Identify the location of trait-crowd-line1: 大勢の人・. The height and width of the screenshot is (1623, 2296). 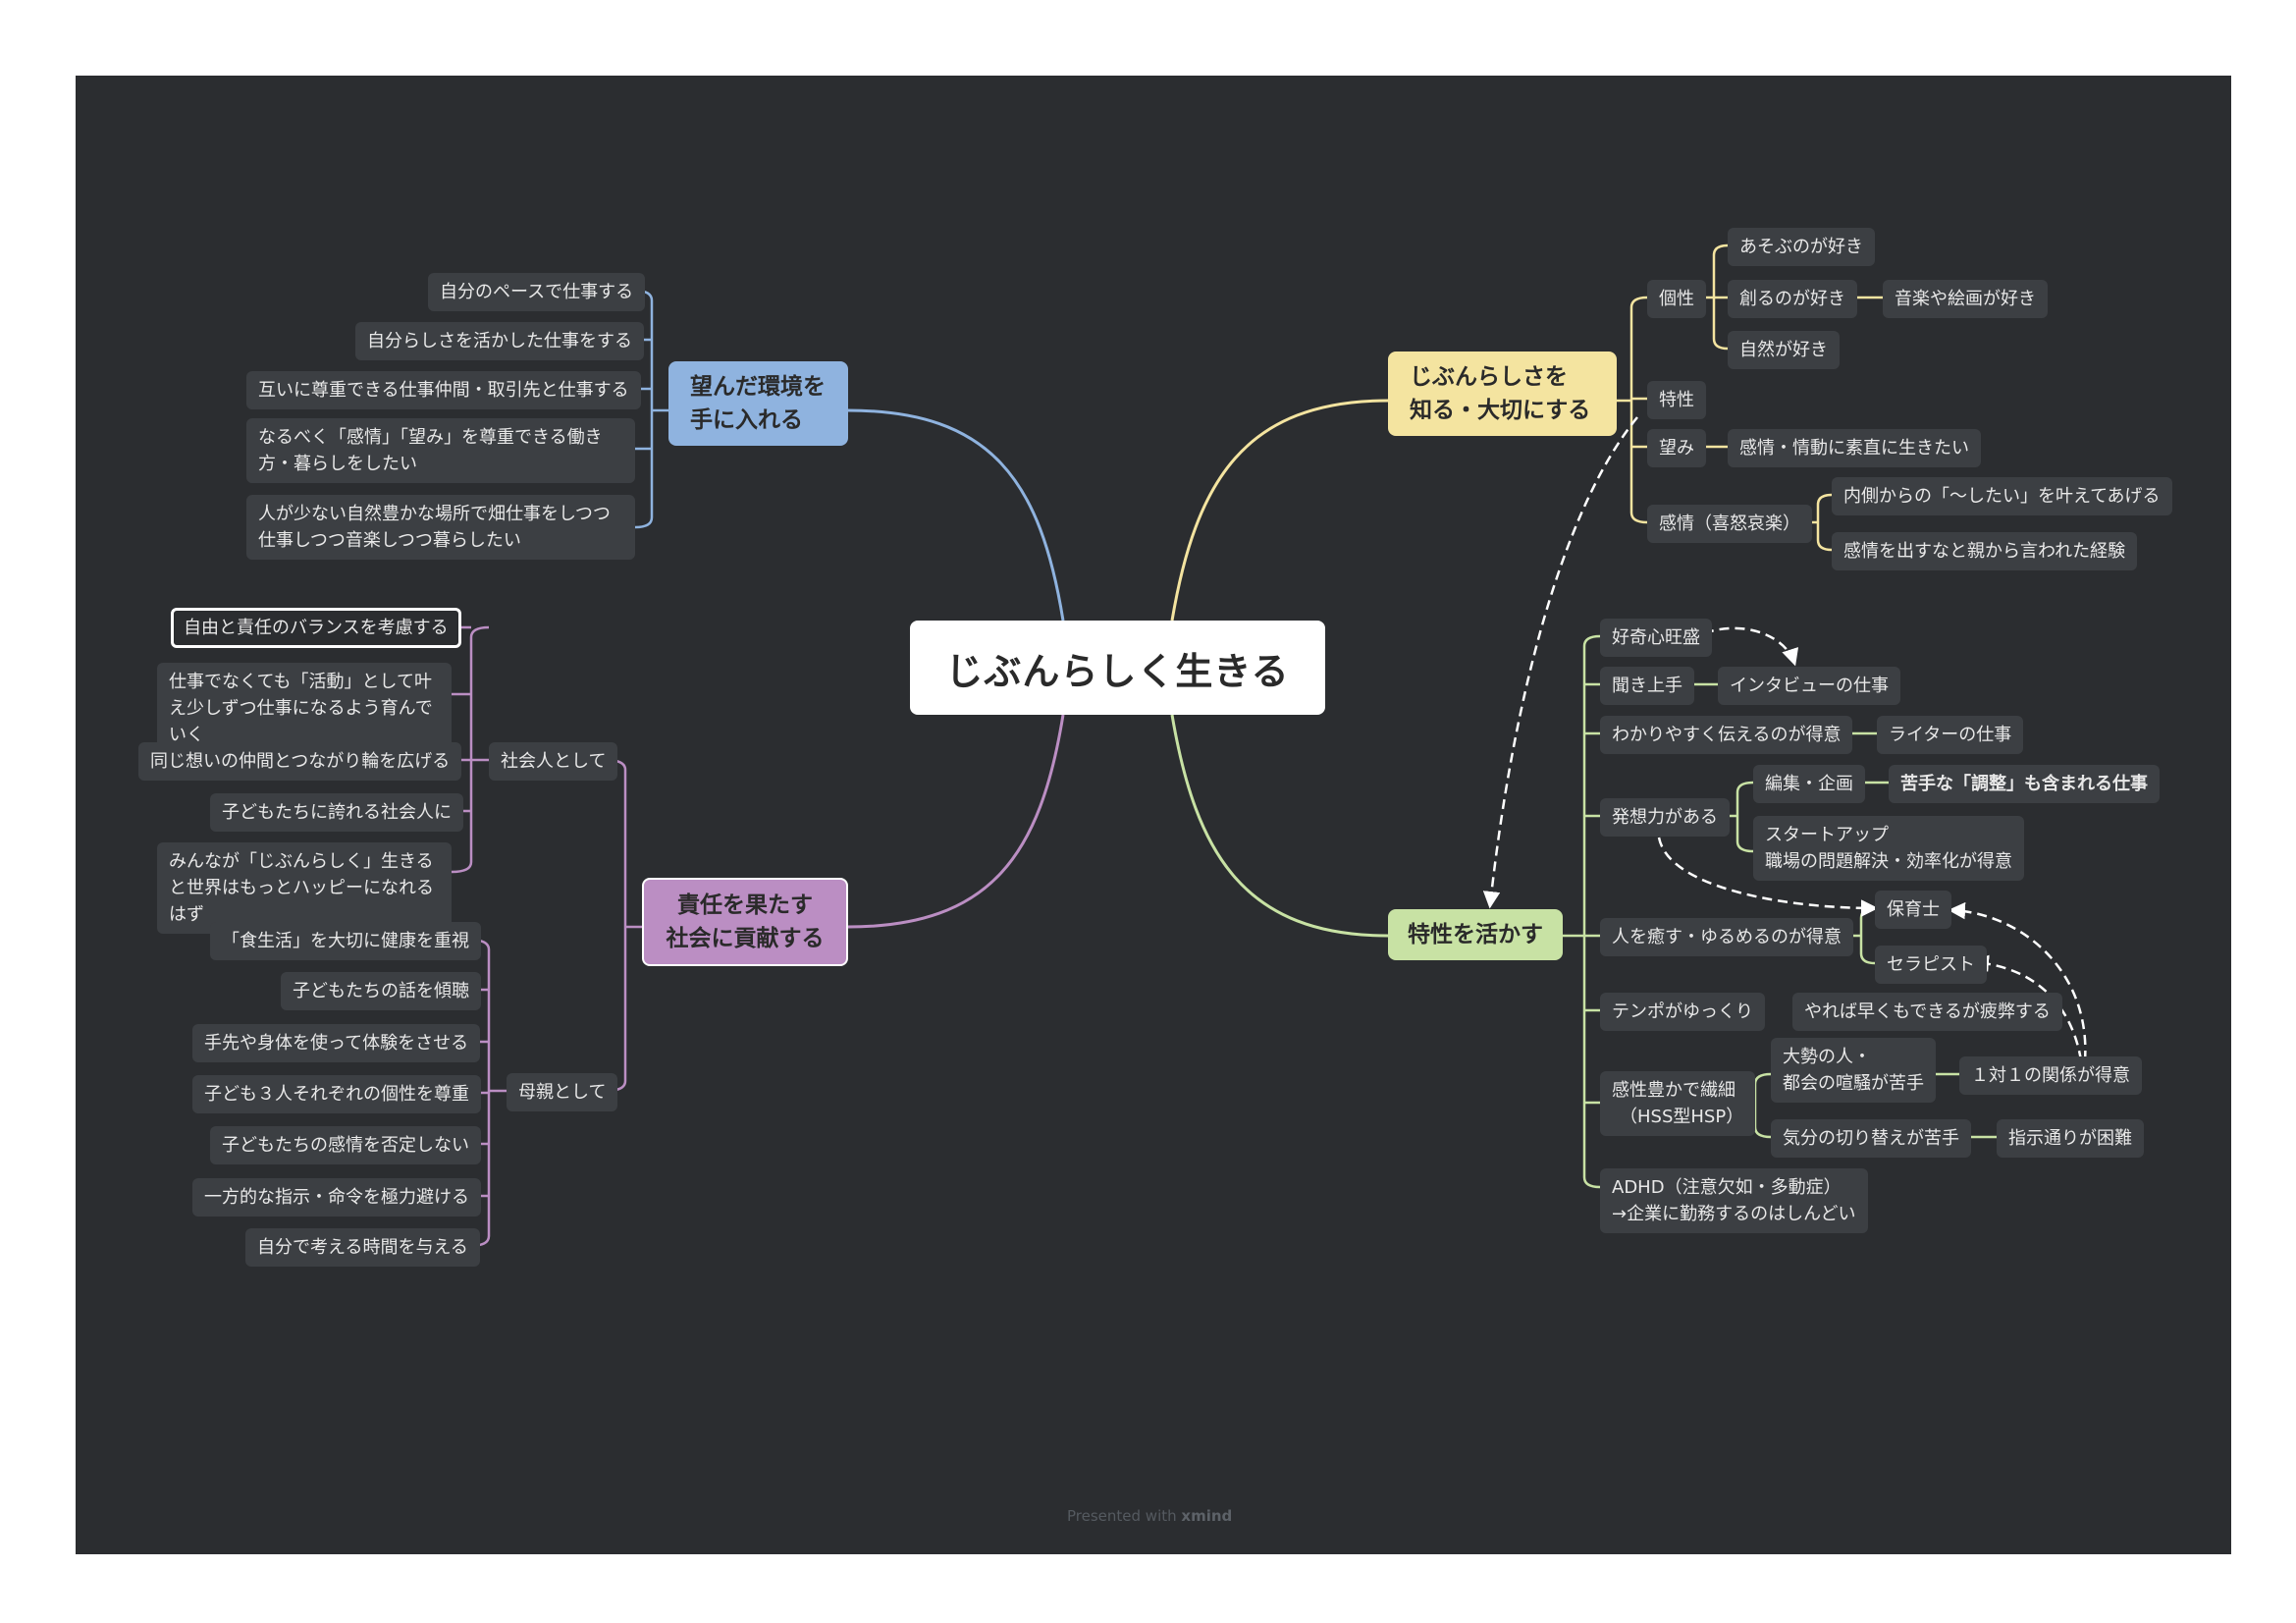
(1827, 1057).